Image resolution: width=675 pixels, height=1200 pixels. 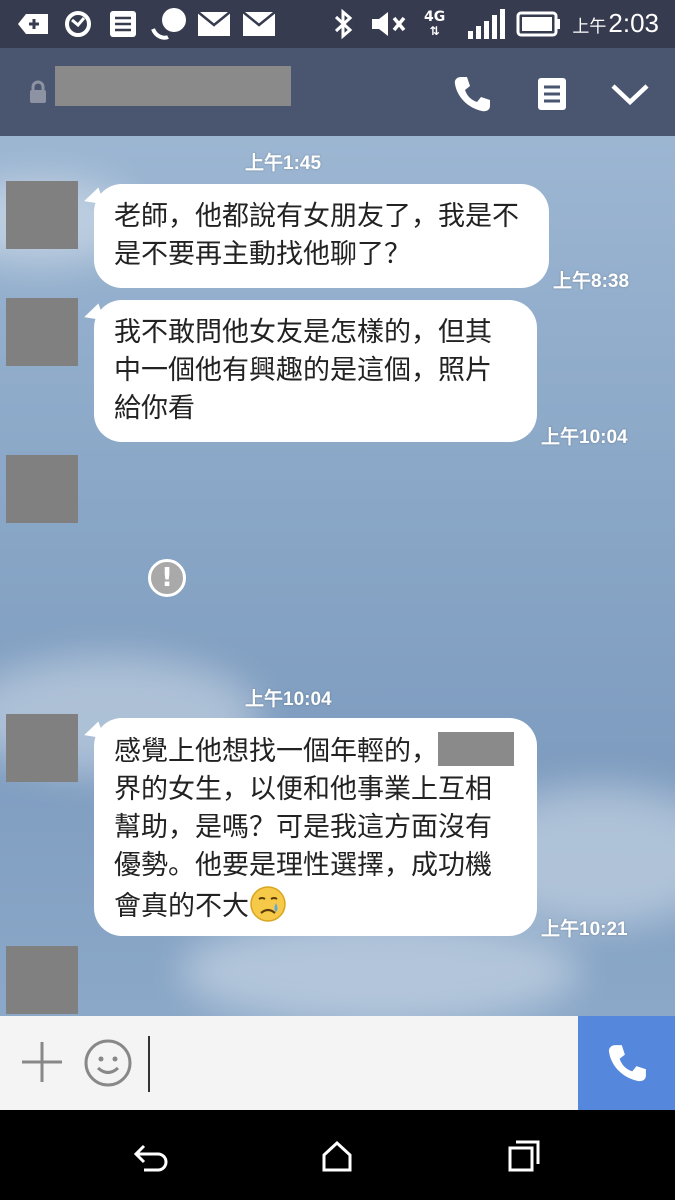 I want to click on emoji-button, so click(x=108, y=1063).